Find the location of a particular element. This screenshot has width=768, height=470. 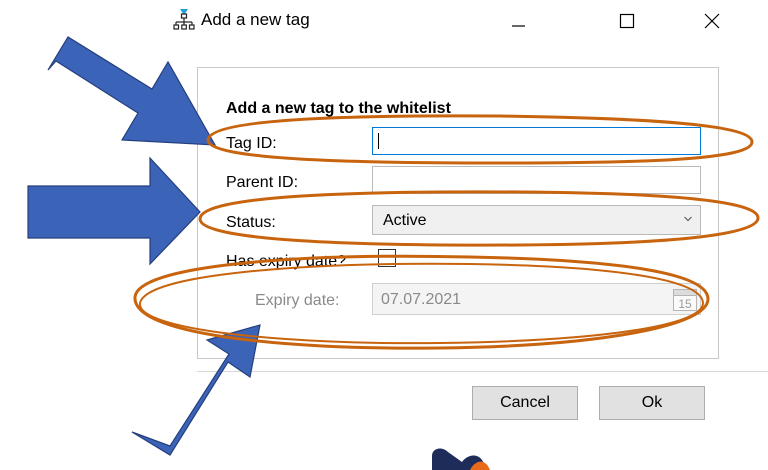

minimize-button is located at coordinates (518, 21).